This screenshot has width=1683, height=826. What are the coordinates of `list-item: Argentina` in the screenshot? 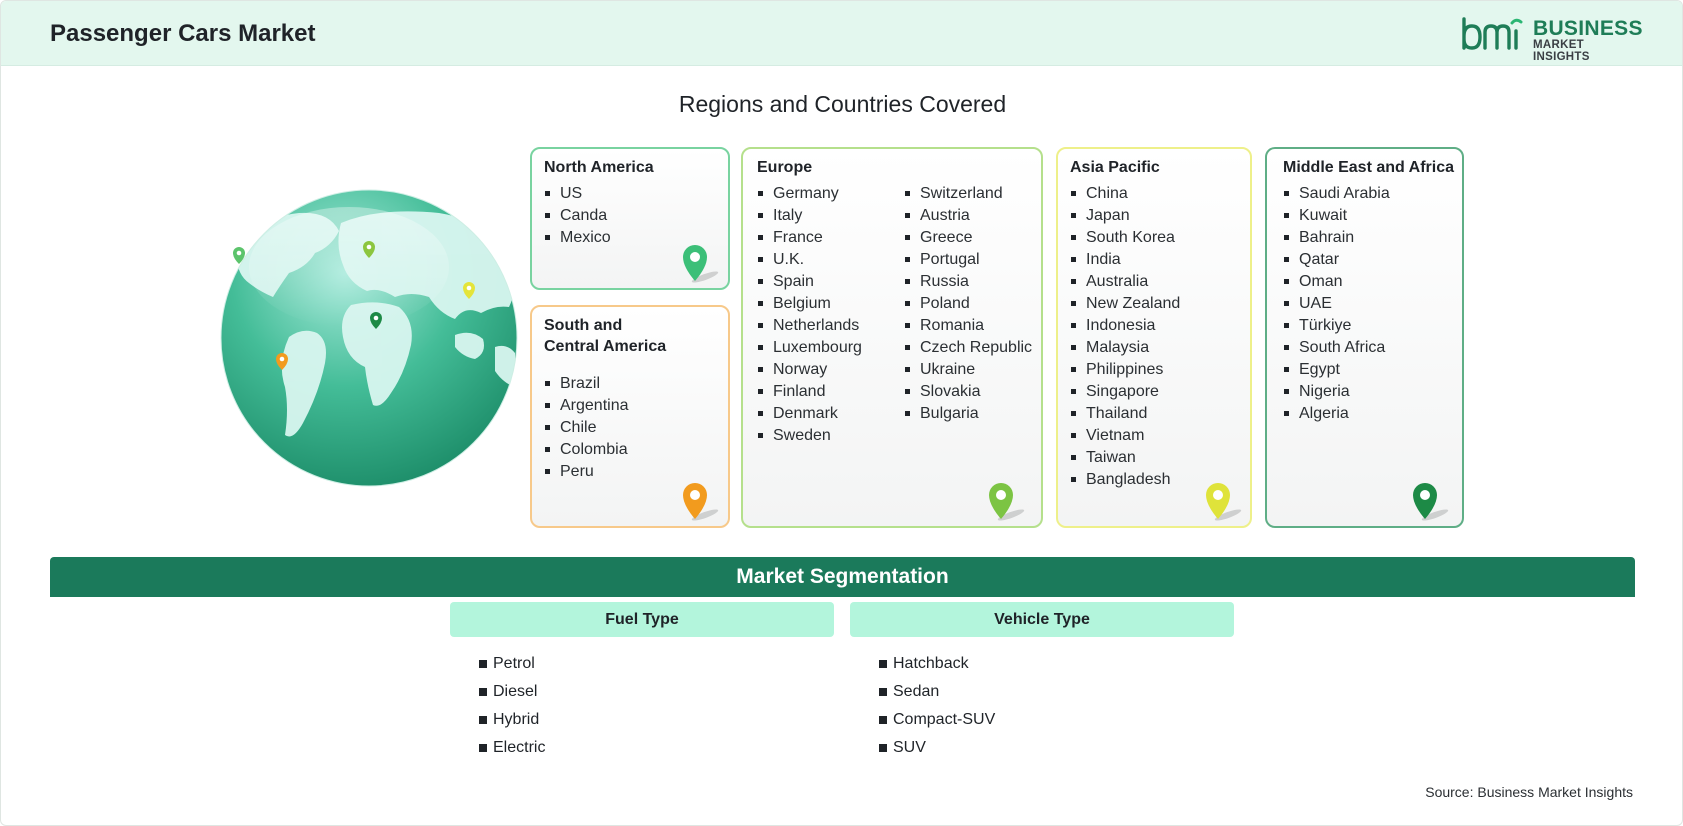 It's located at (586, 406).